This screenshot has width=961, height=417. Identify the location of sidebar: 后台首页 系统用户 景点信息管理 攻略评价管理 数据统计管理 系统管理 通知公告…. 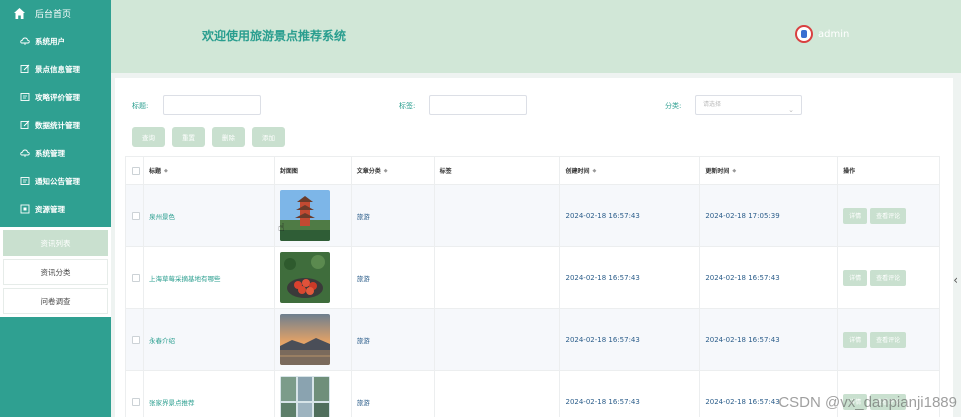
(55, 208).